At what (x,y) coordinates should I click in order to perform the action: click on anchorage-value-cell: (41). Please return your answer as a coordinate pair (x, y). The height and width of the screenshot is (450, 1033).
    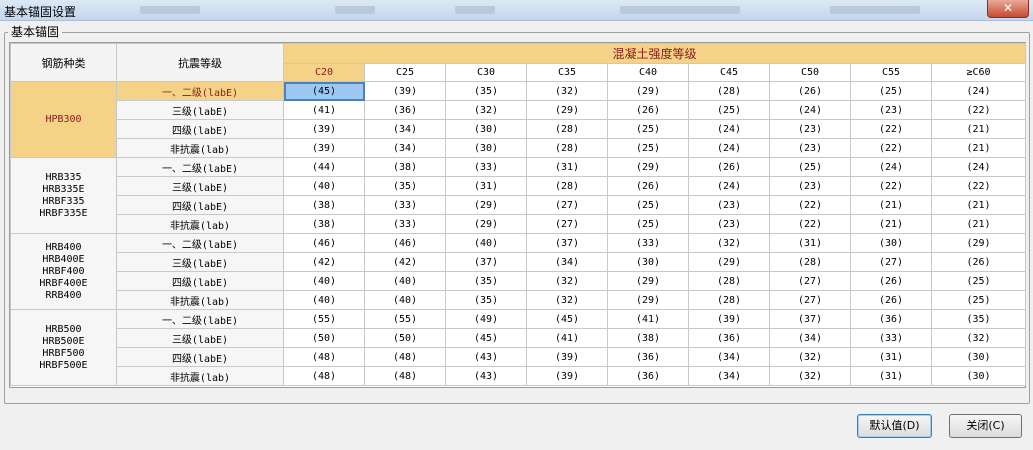
    Looking at the image, I should click on (324, 110).